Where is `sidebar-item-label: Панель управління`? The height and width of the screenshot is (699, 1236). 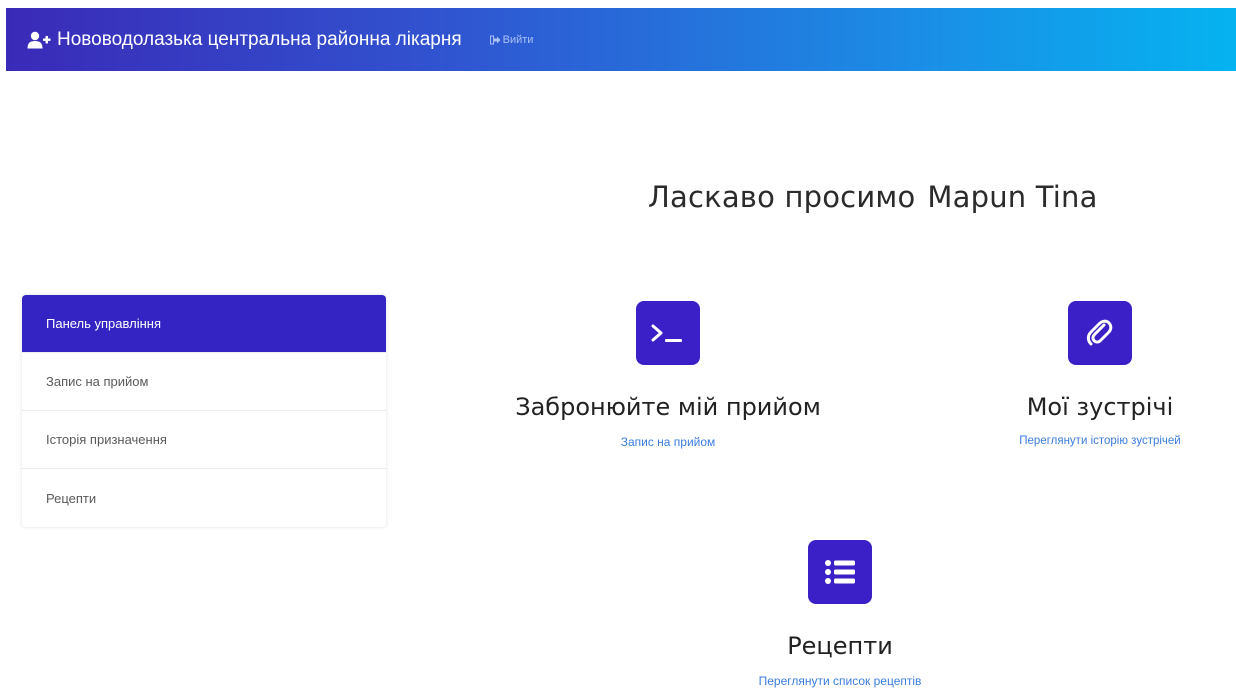 sidebar-item-label: Панель управління is located at coordinates (104, 323).